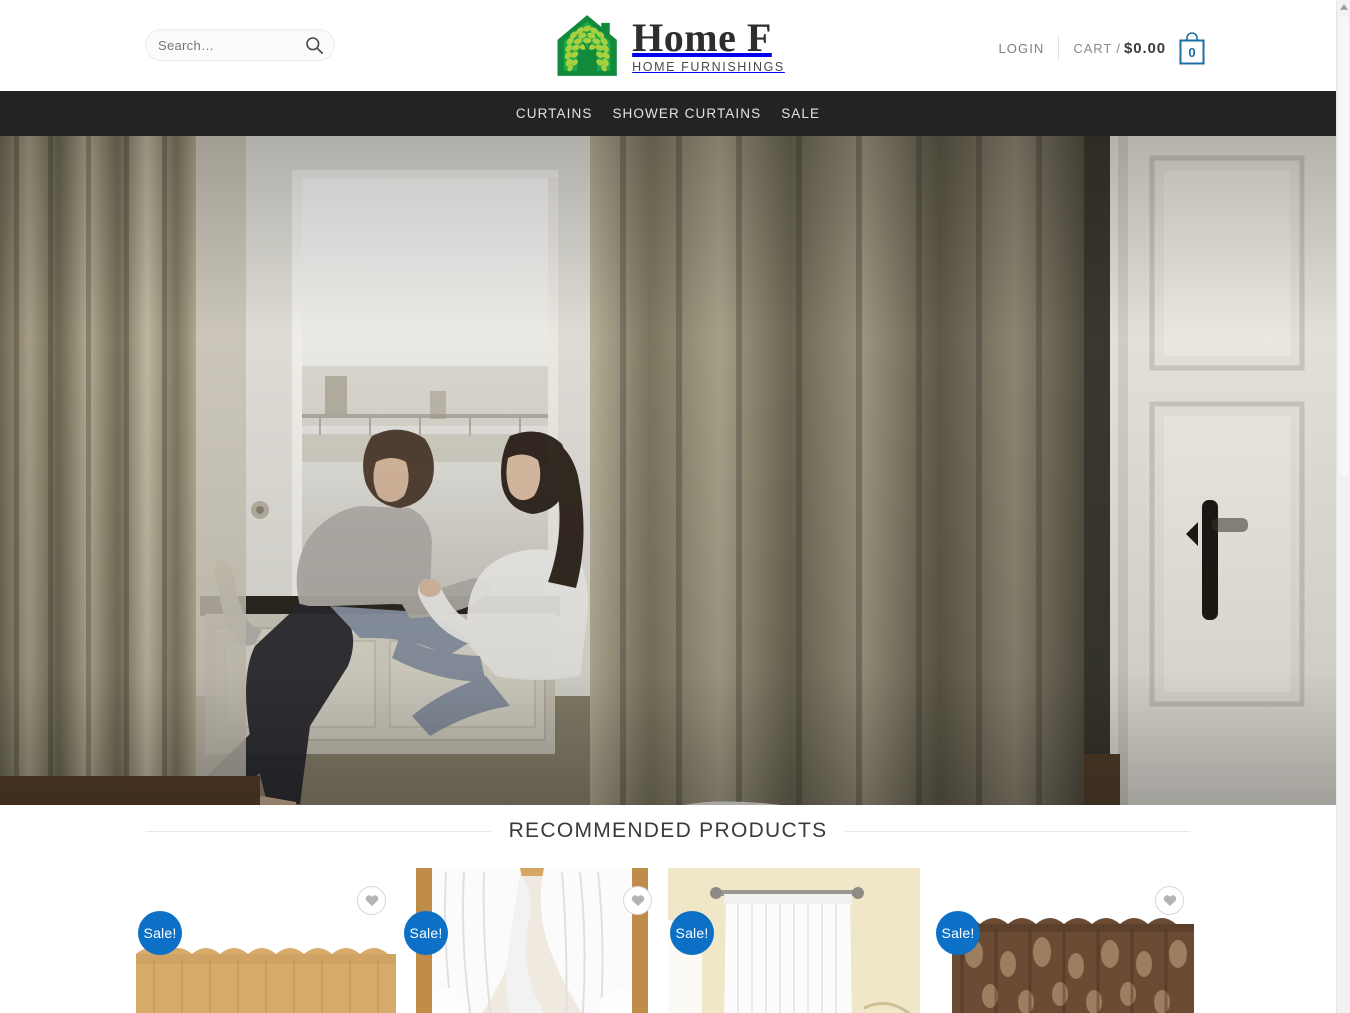 This screenshot has width=1350, height=1013. What do you see at coordinates (1343, 506) in the screenshot?
I see `page-scrollbar` at bounding box center [1343, 506].